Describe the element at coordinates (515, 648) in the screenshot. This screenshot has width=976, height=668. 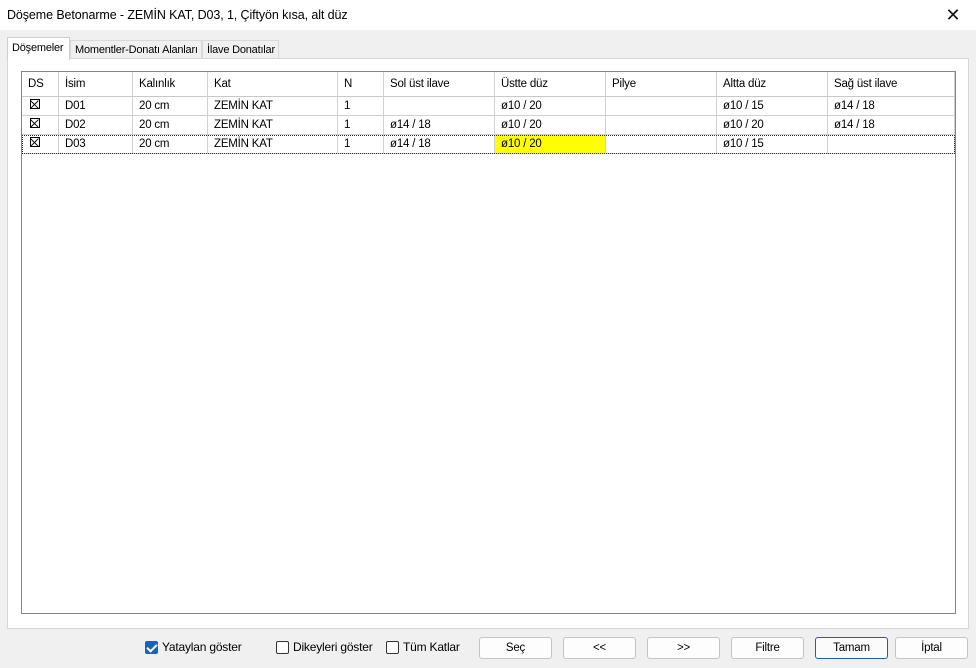
I see `sec-button: Seç` at that location.